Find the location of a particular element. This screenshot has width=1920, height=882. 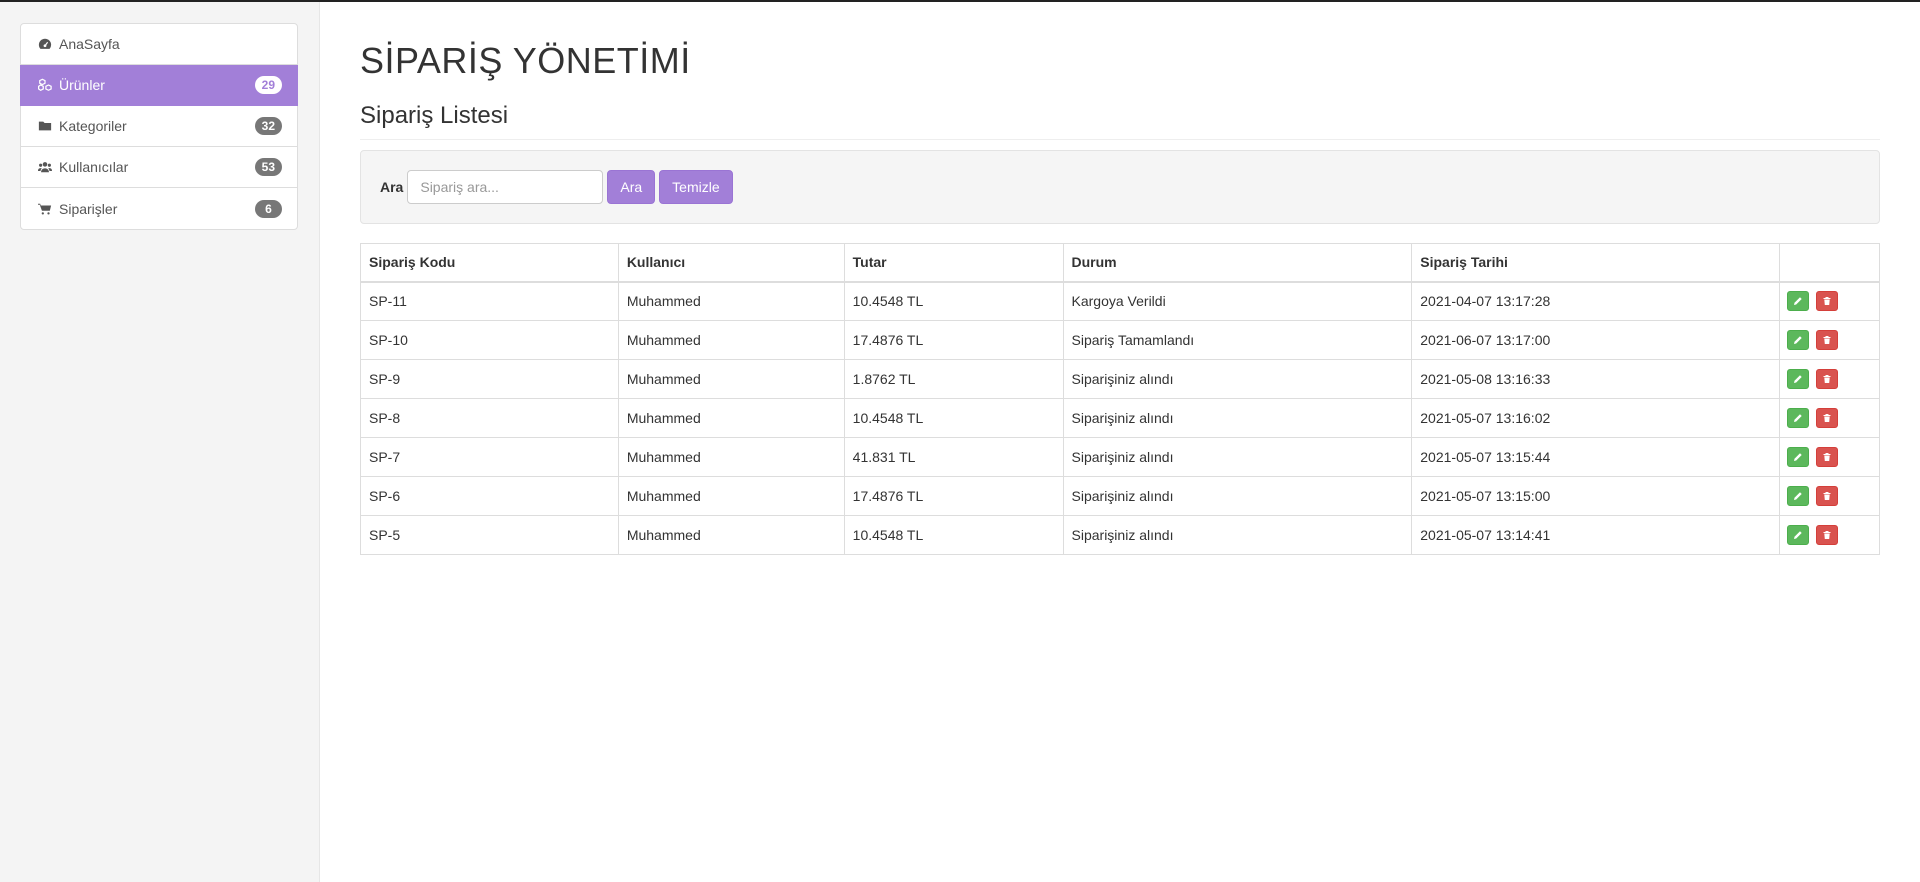

sidebar-item-kullanicilar: Kullanıcılar 53 is located at coordinates (159, 167).